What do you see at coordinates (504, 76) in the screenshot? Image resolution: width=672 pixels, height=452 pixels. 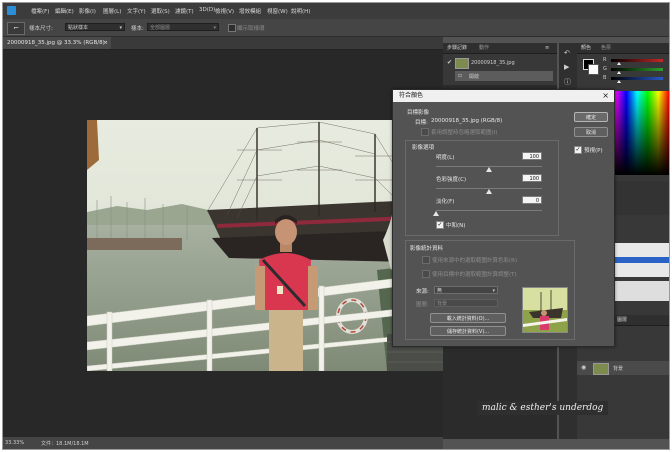 I see `history-step: ▫ 開啟` at bounding box center [504, 76].